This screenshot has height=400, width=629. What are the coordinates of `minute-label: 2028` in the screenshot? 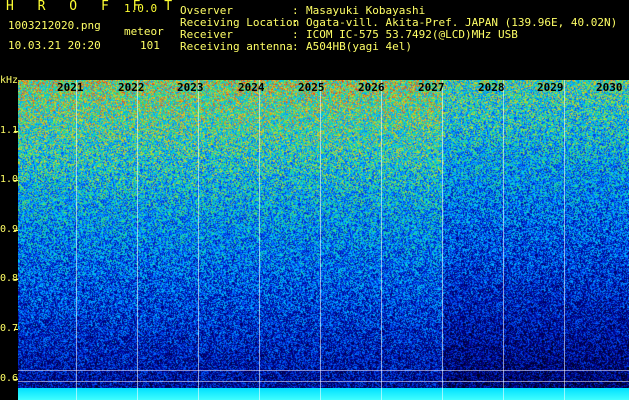 It's located at (491, 87).